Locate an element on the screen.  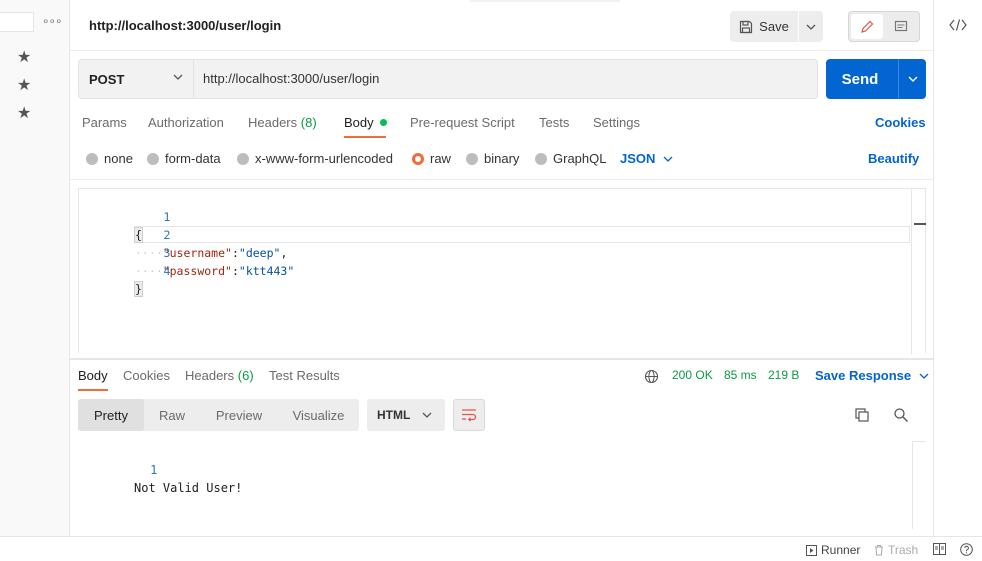
tab-pre-request-script: Pre-request Script is located at coordinates (462, 122).